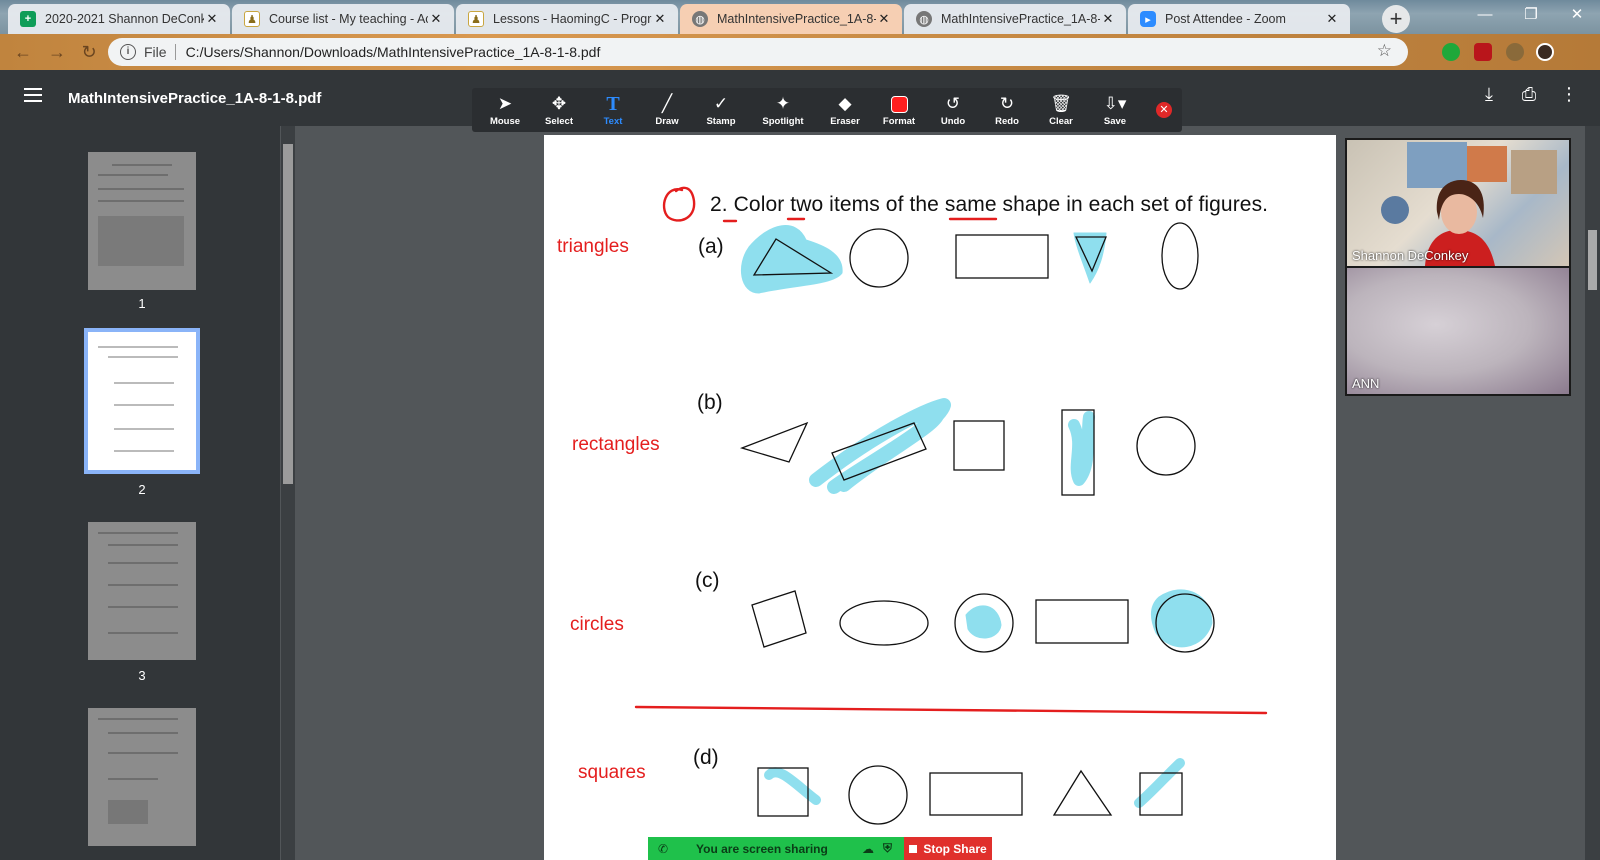 The height and width of the screenshot is (860, 1600). I want to click on tool-eraser: ◆ Eraser, so click(845, 110).